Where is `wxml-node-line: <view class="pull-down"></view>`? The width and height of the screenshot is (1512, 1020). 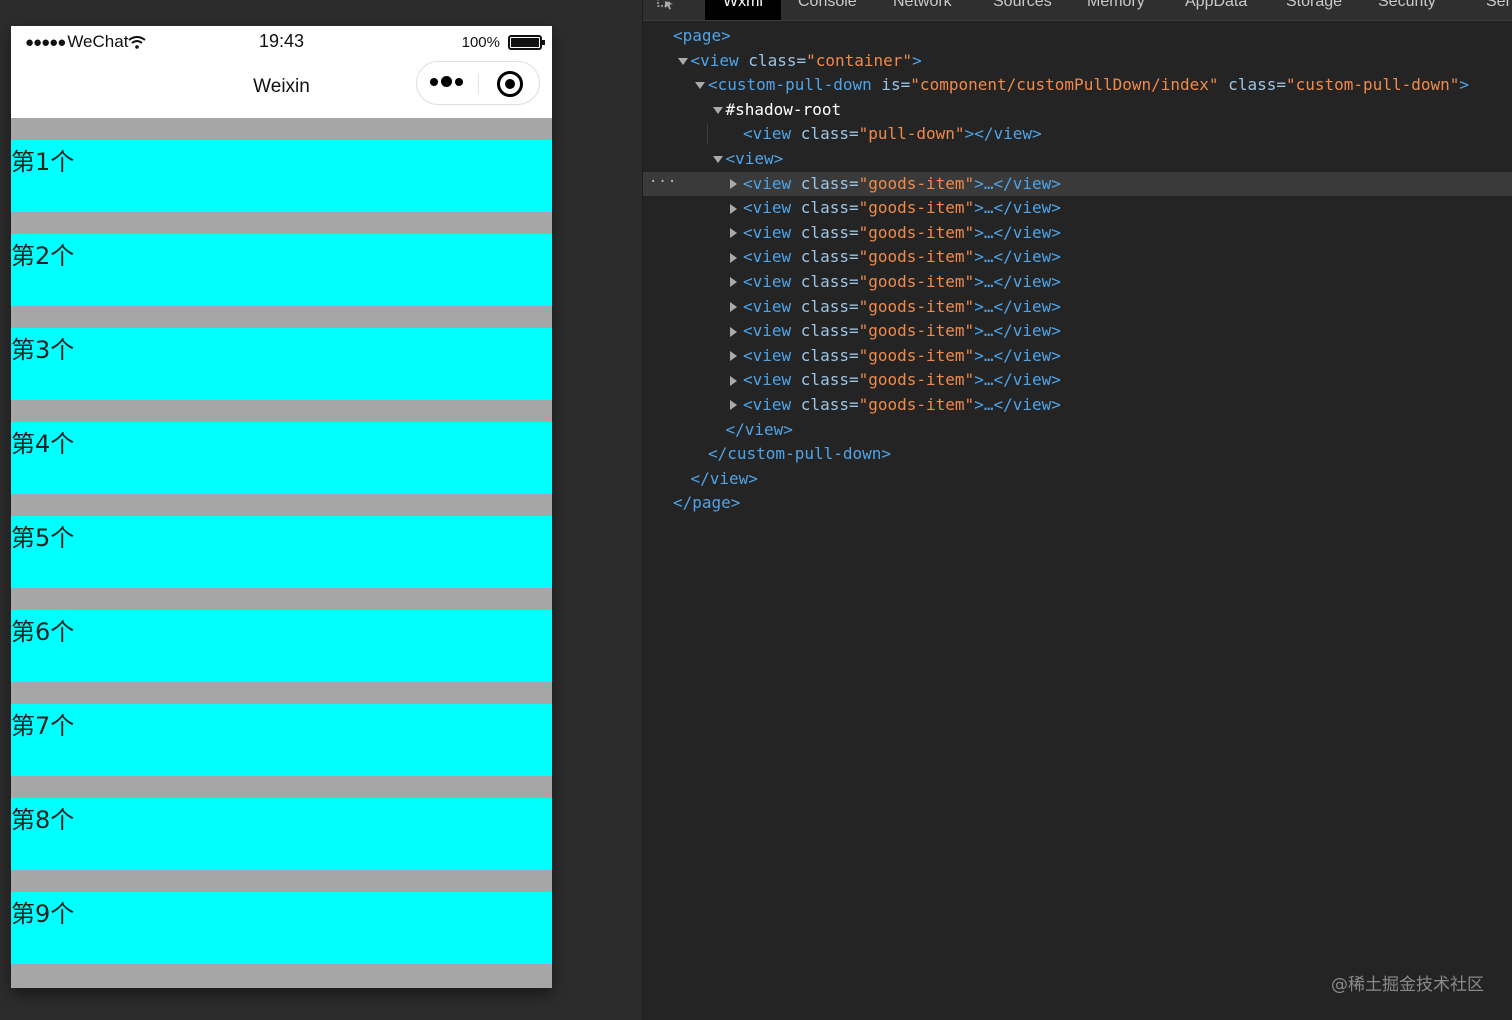 wxml-node-line: <view class="pull-down"></view> is located at coordinates (1077, 134).